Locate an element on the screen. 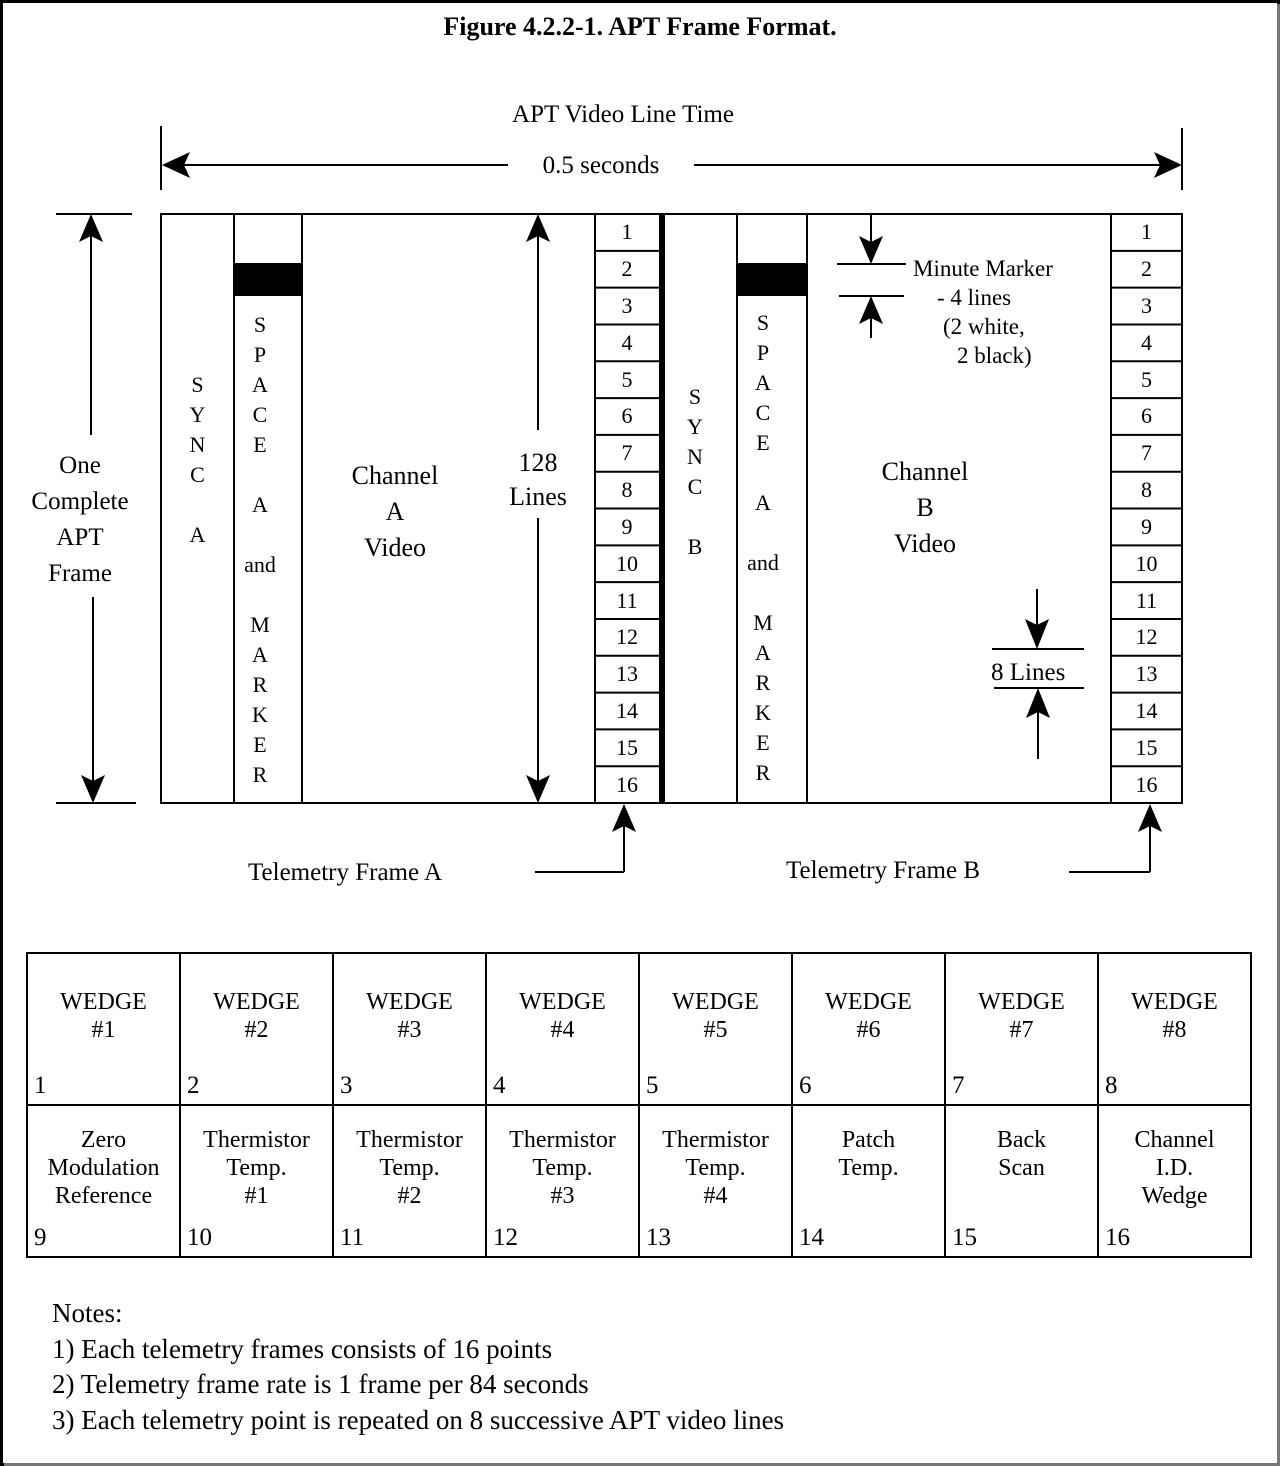 Image resolution: width=1280 pixels, height=1466 pixels. telemetry-cell-number: 6 is located at coordinates (805, 1085).